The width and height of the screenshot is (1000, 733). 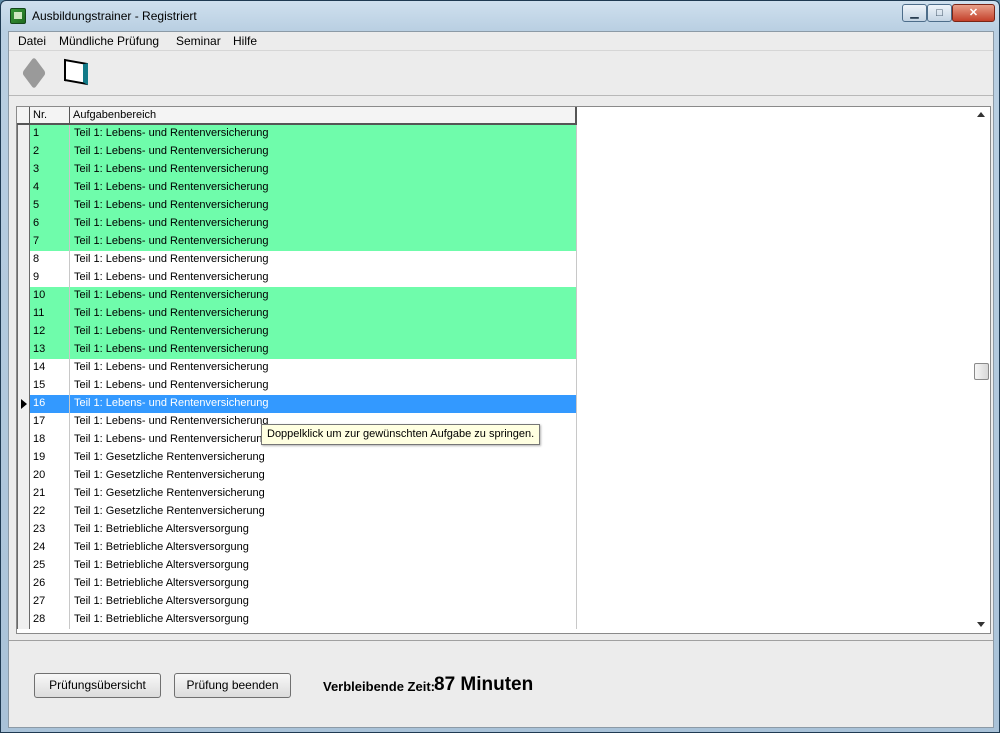 What do you see at coordinates (50, 494) in the screenshot?
I see `row-nr: 21` at bounding box center [50, 494].